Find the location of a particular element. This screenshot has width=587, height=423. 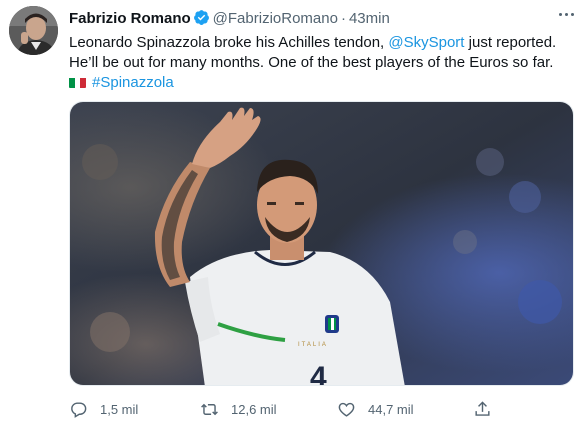

reply-button: 1,5 mil is located at coordinates (103, 409).